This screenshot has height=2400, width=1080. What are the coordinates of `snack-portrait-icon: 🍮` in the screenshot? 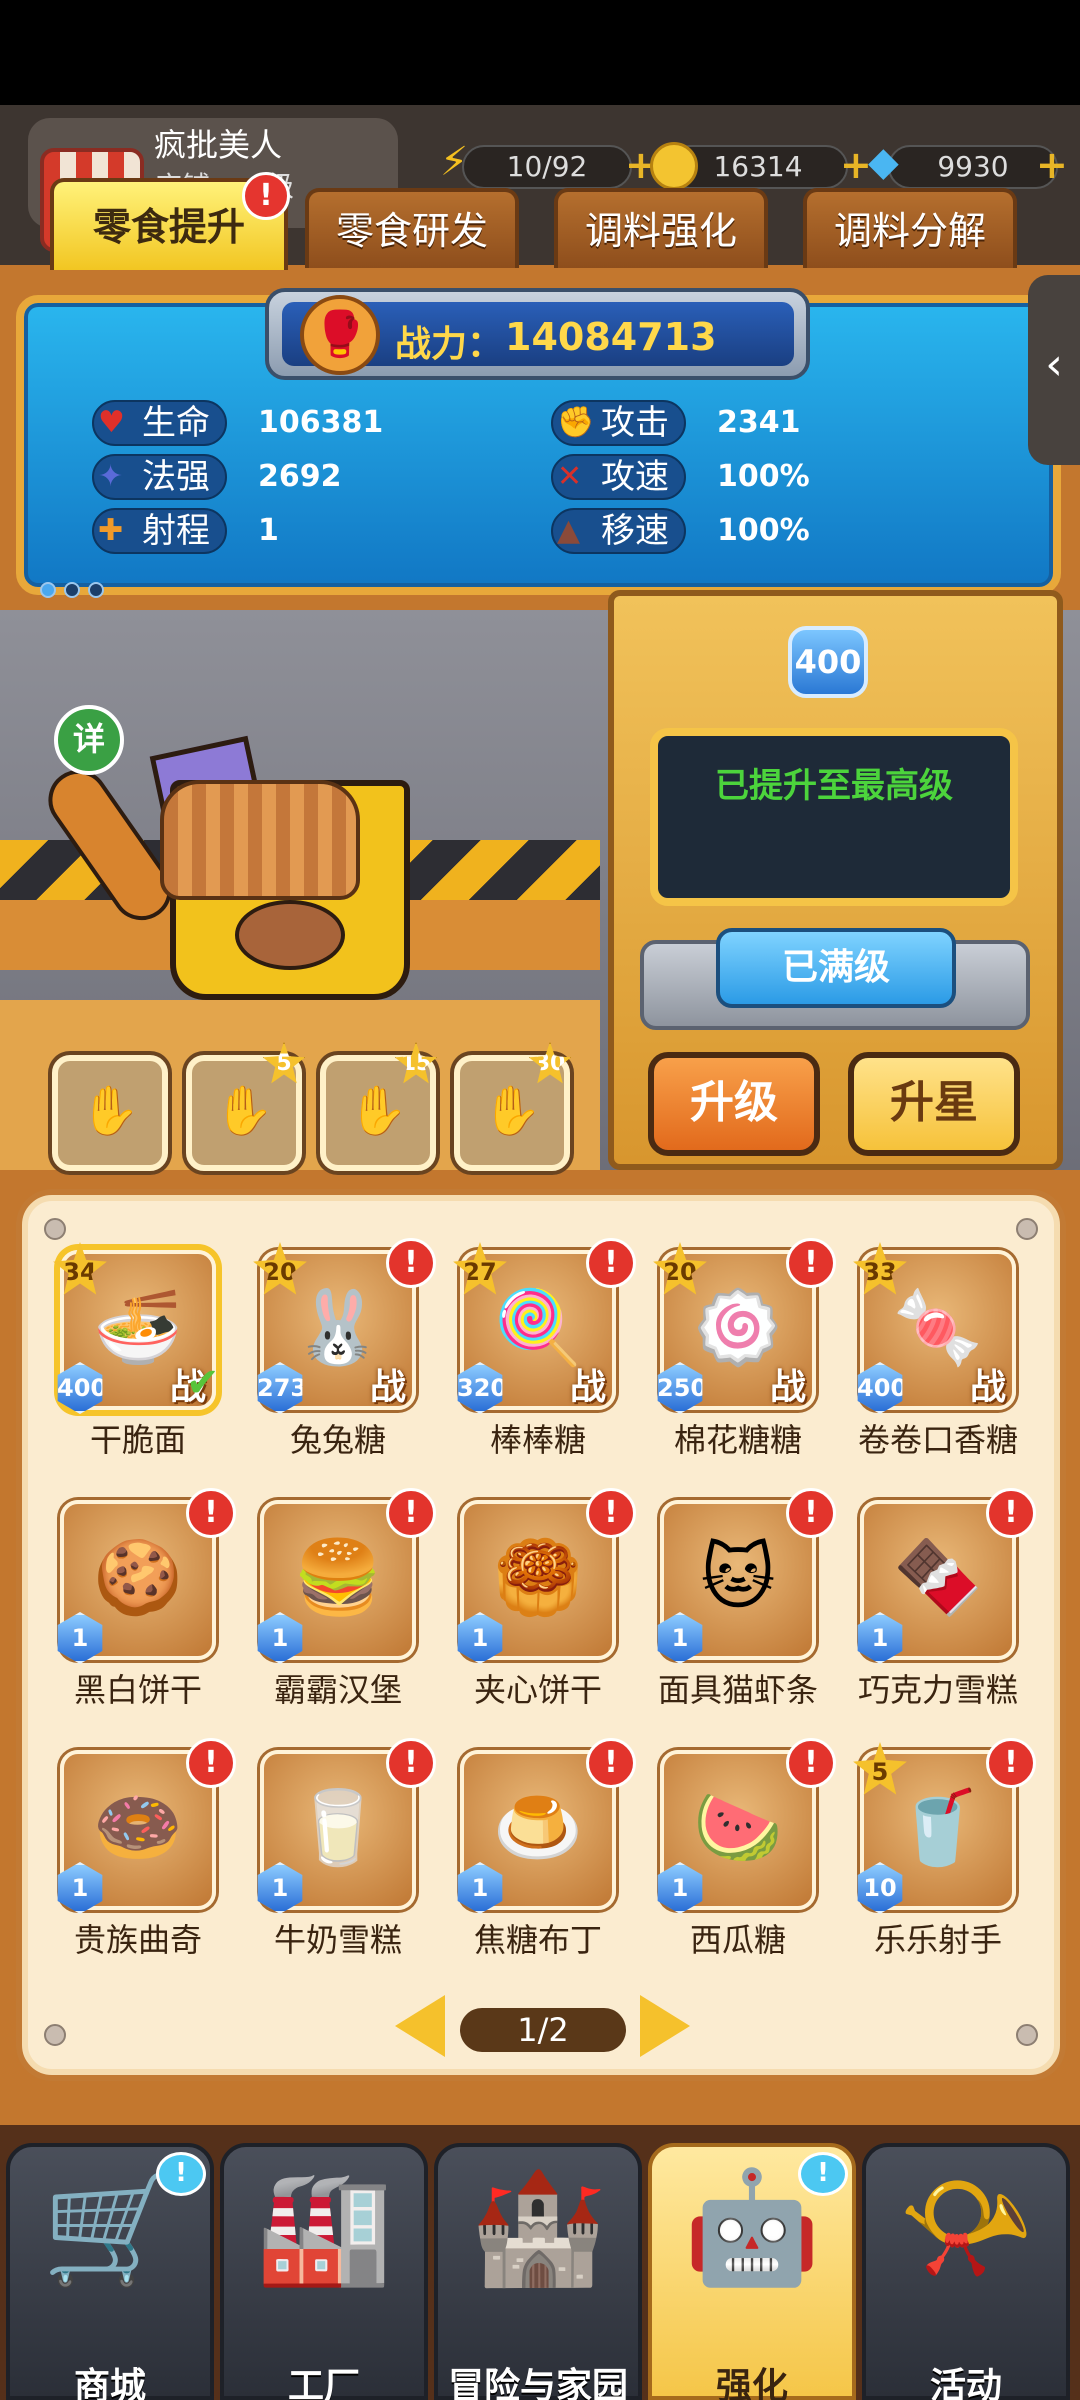 It's located at (538, 1827).